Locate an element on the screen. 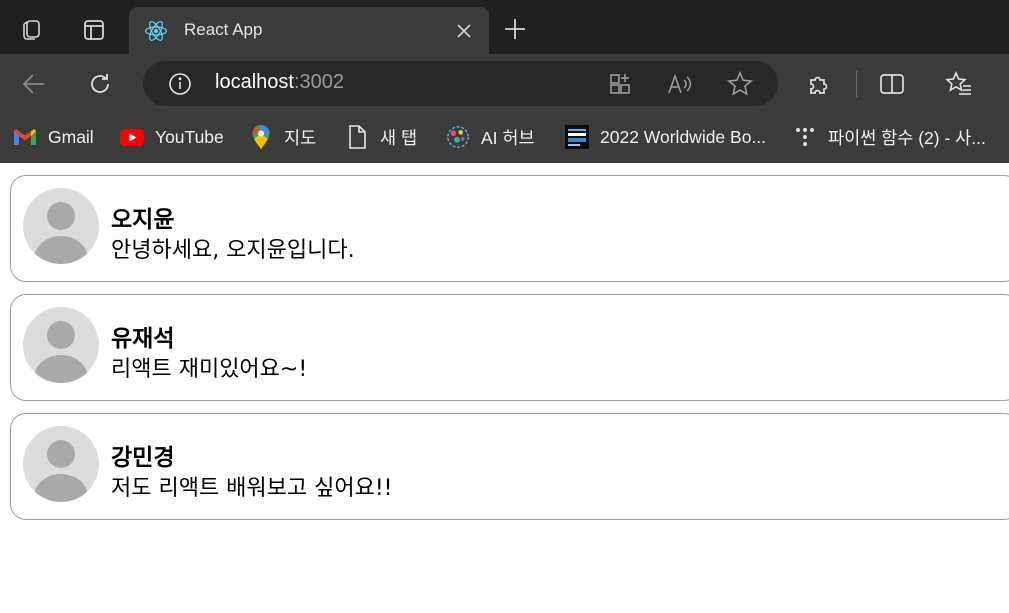  read-aloud-button is located at coordinates (680, 84).